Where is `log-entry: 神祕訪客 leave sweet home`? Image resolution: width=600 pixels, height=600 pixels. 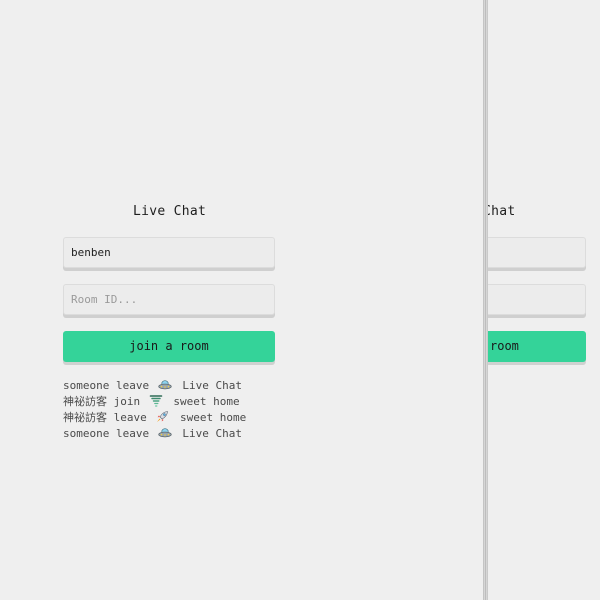 log-entry: 神祕訪客 leave sweet home is located at coordinates (213, 418).